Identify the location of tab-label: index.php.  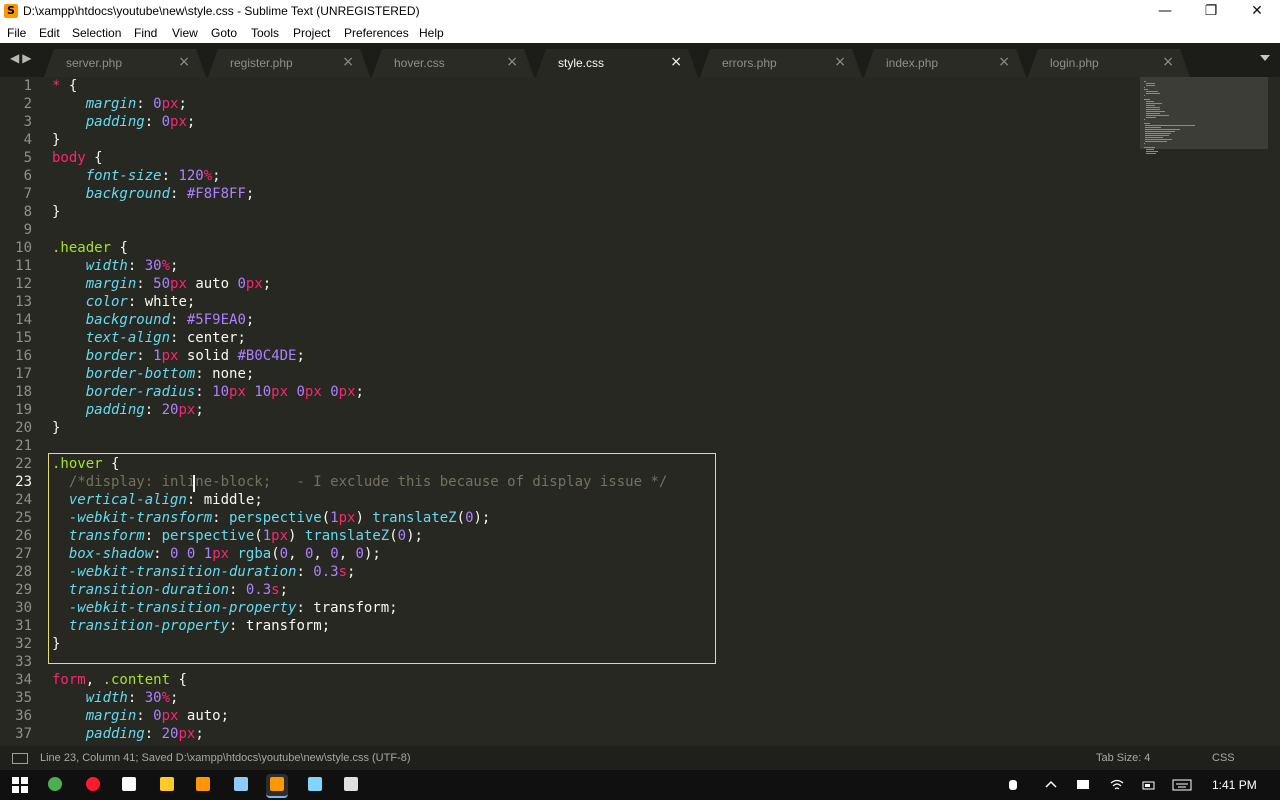
(912, 63).